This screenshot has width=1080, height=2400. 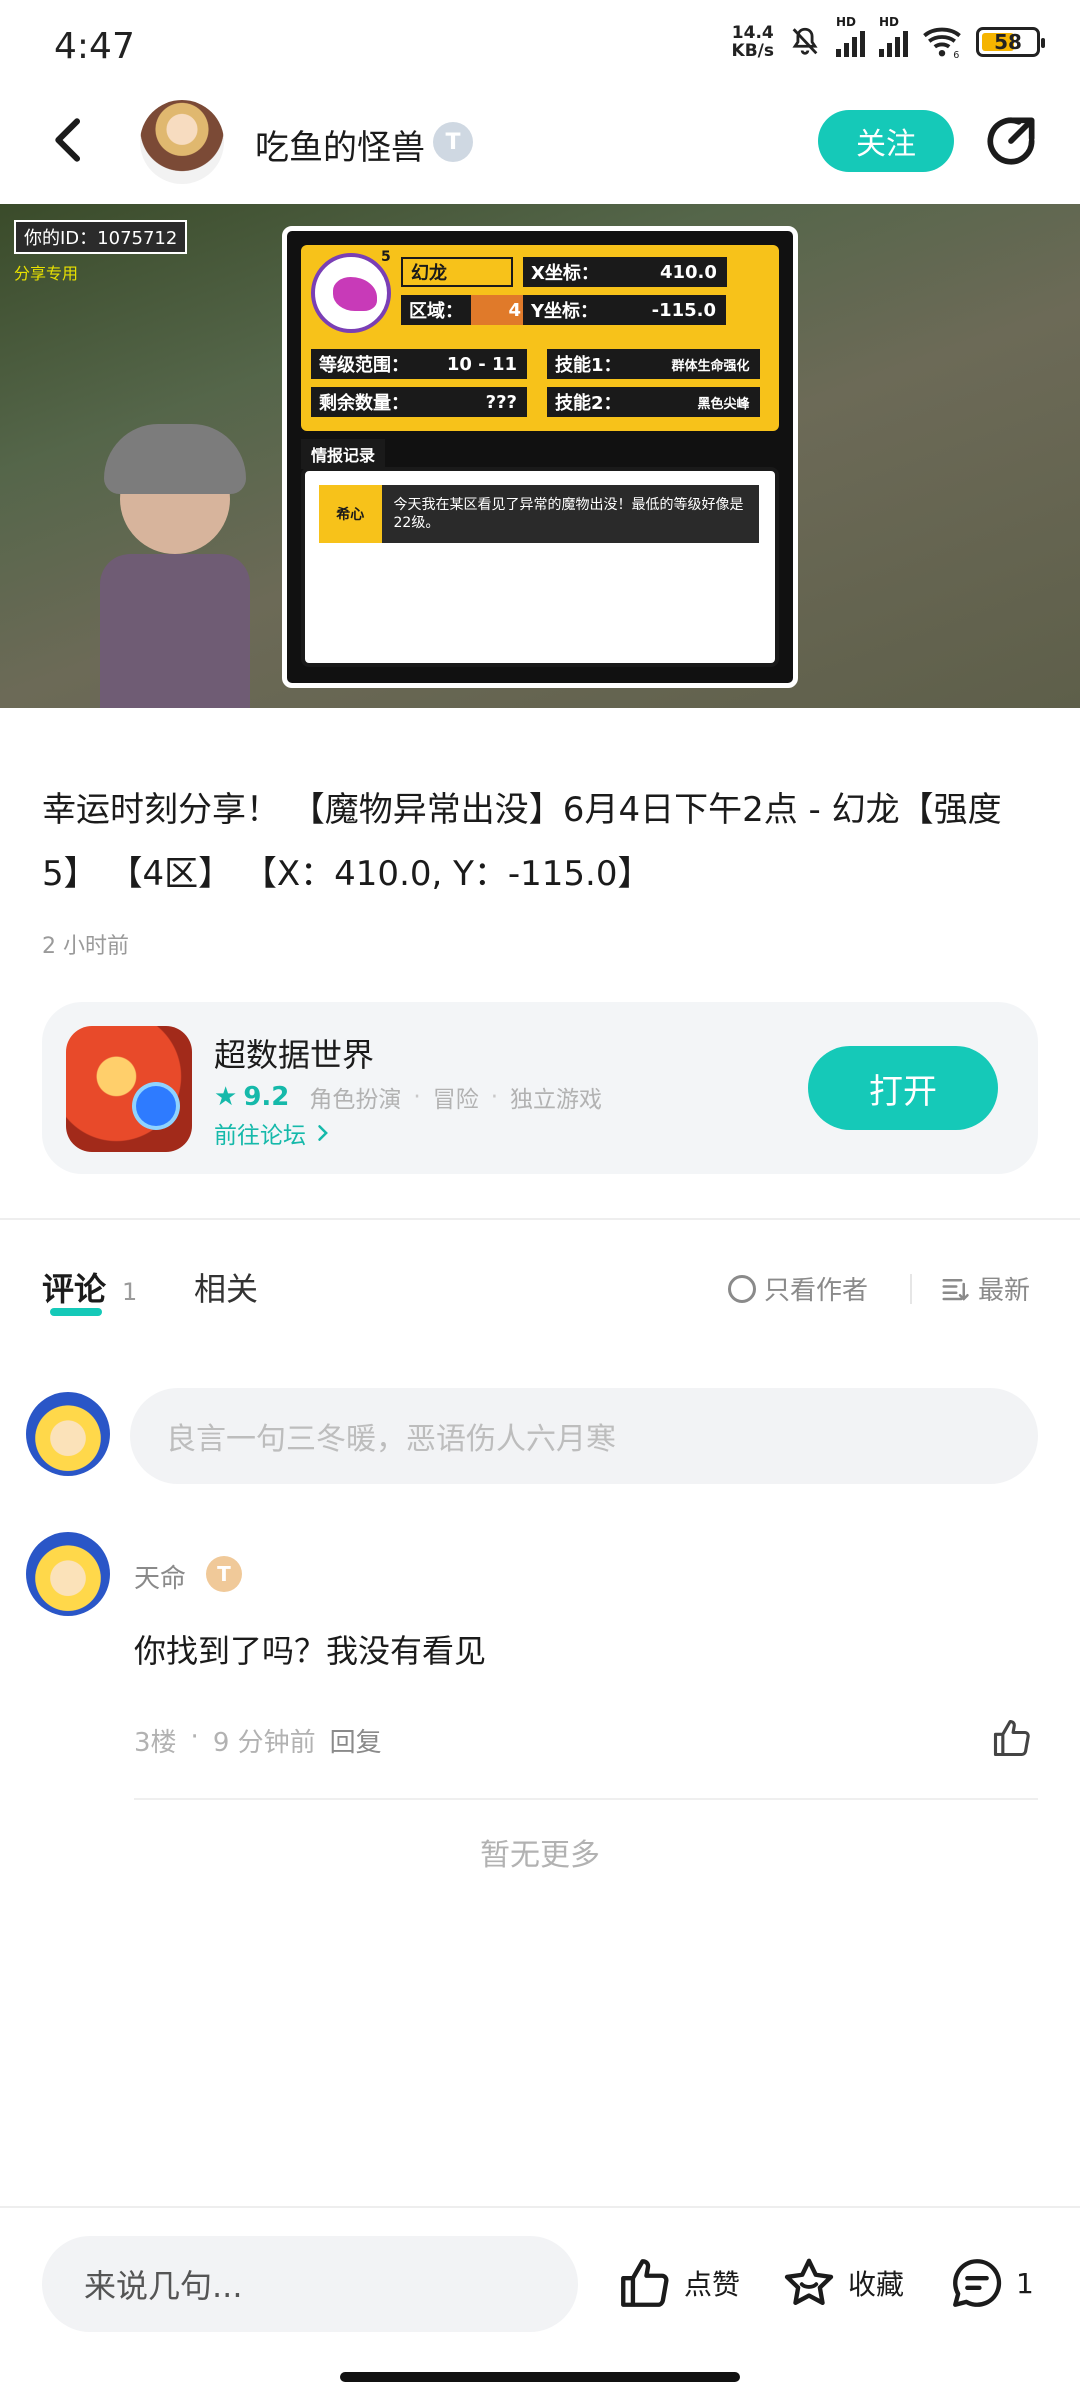 I want to click on monster-name: 幻龙, so click(x=457, y=272).